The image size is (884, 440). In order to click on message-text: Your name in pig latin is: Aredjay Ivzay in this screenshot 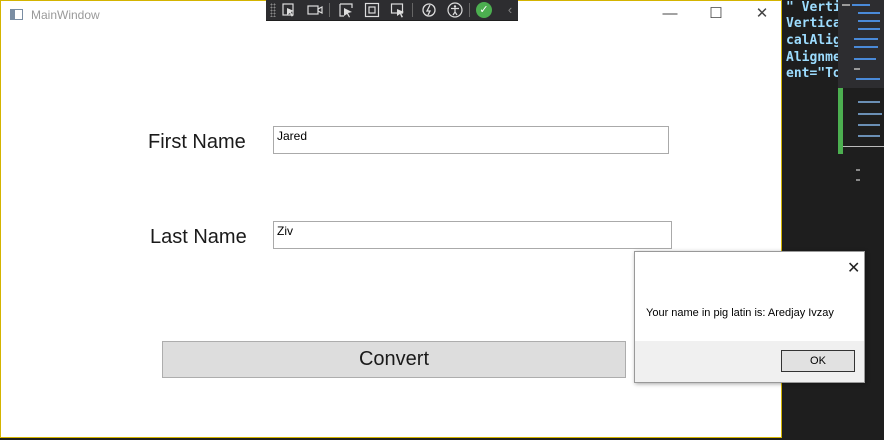, I will do `click(740, 313)`.